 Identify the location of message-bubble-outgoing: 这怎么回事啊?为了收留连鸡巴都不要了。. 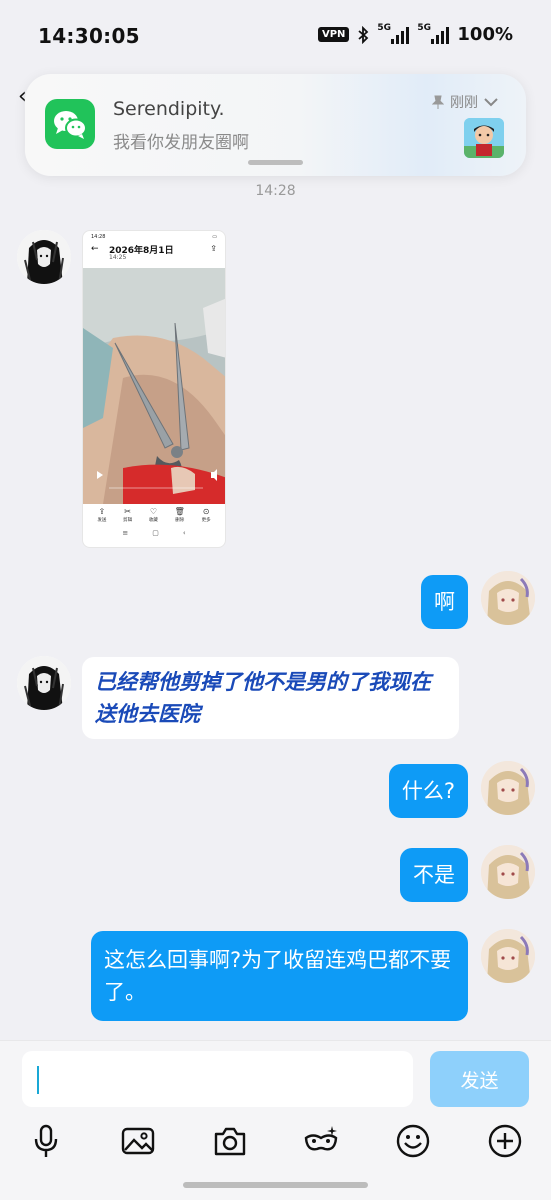
(279, 976).